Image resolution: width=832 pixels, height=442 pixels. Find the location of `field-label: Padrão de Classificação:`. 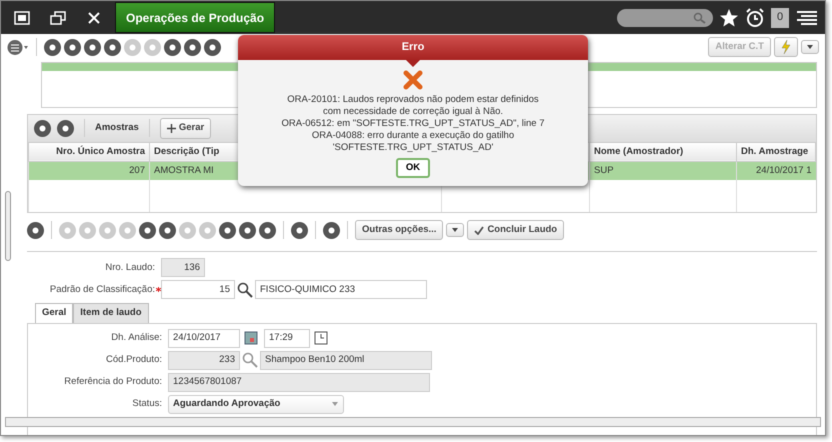

field-label: Padrão de Classificação: is located at coordinates (101, 289).